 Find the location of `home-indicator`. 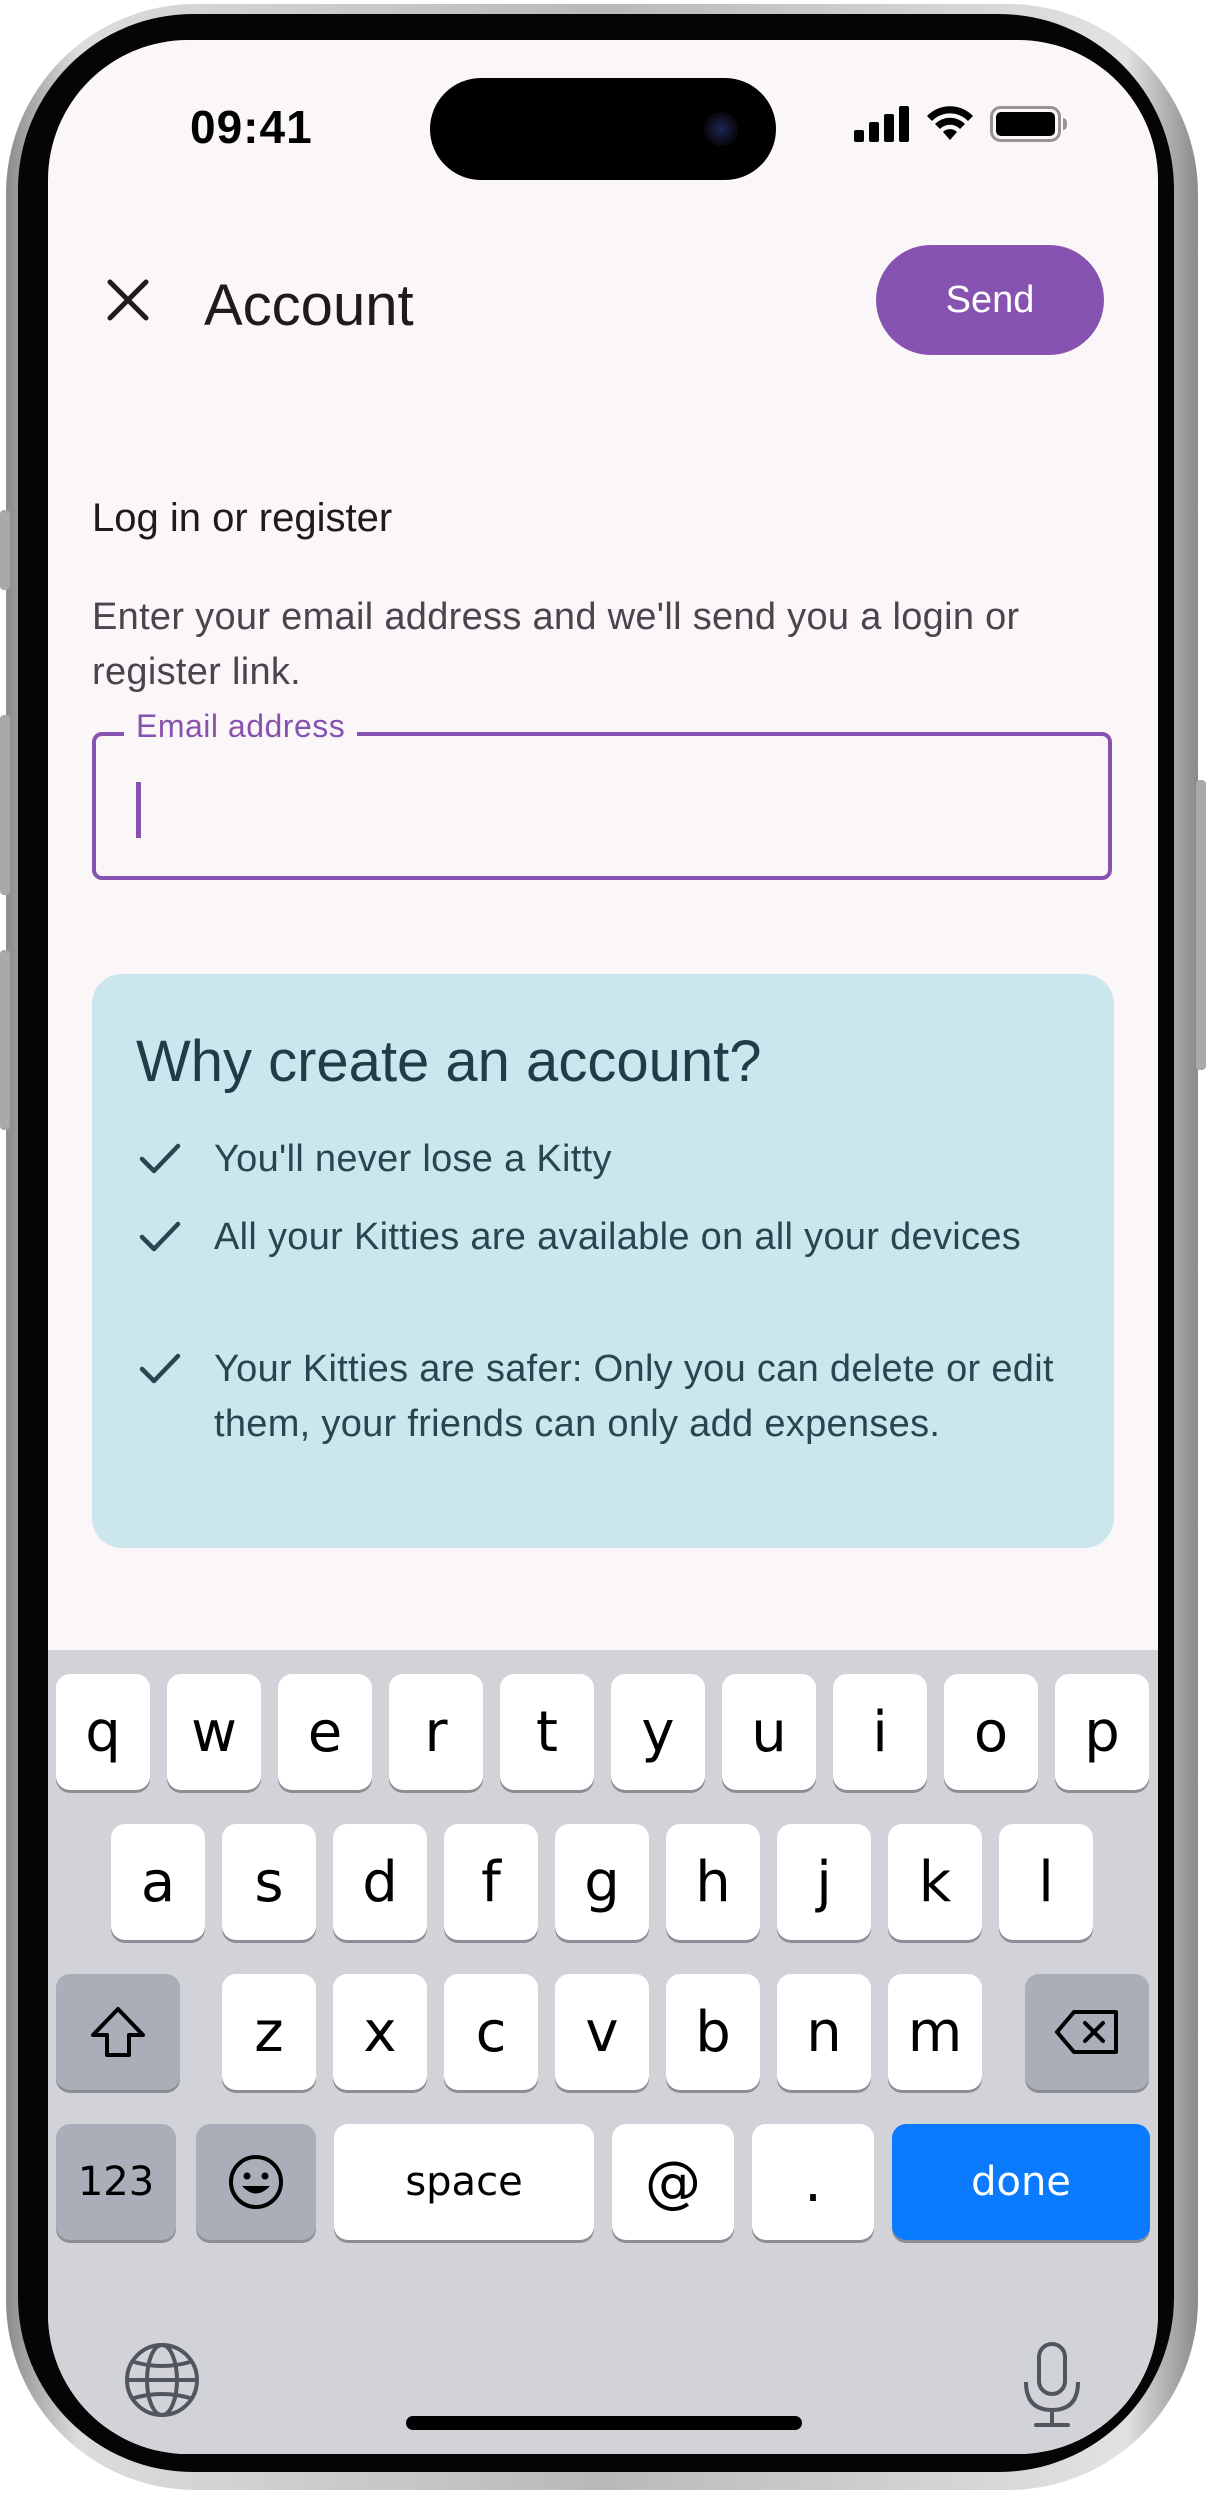

home-indicator is located at coordinates (604, 2423).